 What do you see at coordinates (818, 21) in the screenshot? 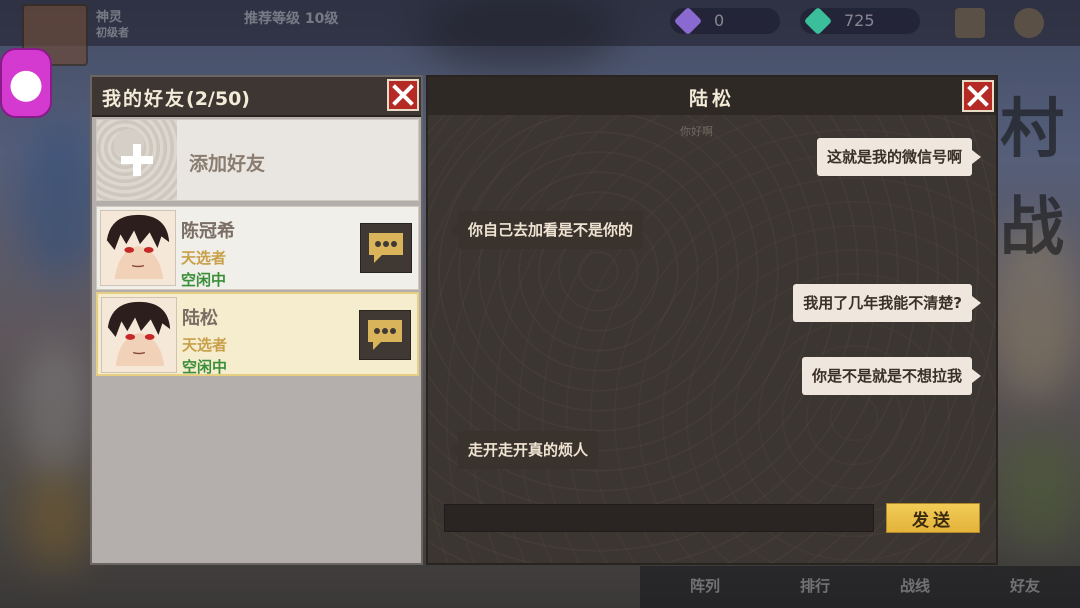
I see `crystal-icon` at bounding box center [818, 21].